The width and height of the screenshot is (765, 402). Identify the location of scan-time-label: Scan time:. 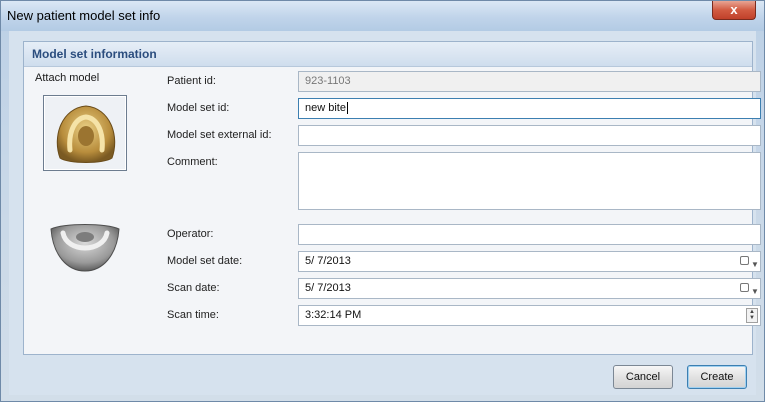
(193, 315).